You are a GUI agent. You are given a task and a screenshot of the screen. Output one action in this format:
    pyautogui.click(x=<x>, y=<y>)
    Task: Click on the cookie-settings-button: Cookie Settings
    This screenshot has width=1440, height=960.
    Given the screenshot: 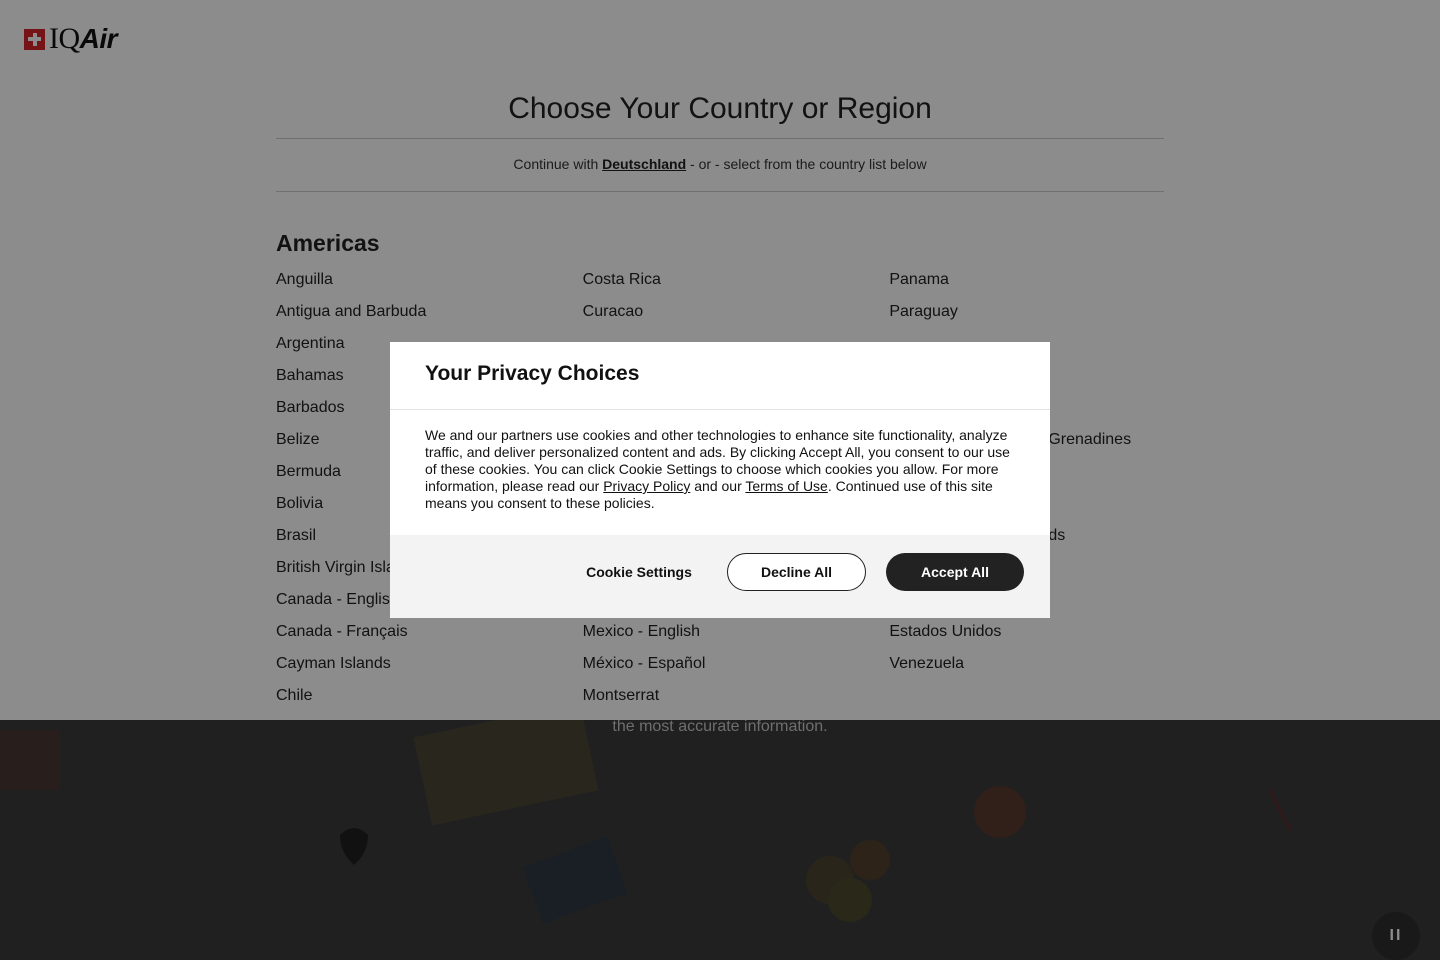 What is the action you would take?
    pyautogui.click(x=639, y=572)
    